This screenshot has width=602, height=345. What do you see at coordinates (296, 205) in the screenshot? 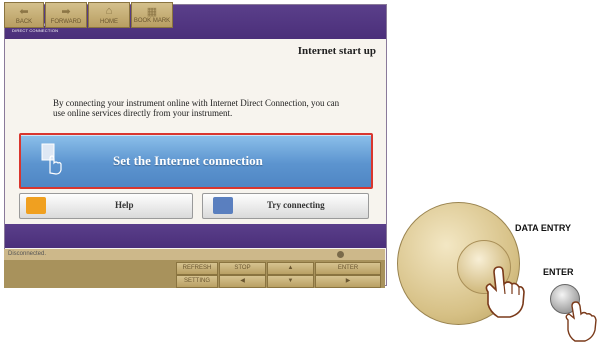
I see `try-connecting-label: Try connecting` at bounding box center [296, 205].